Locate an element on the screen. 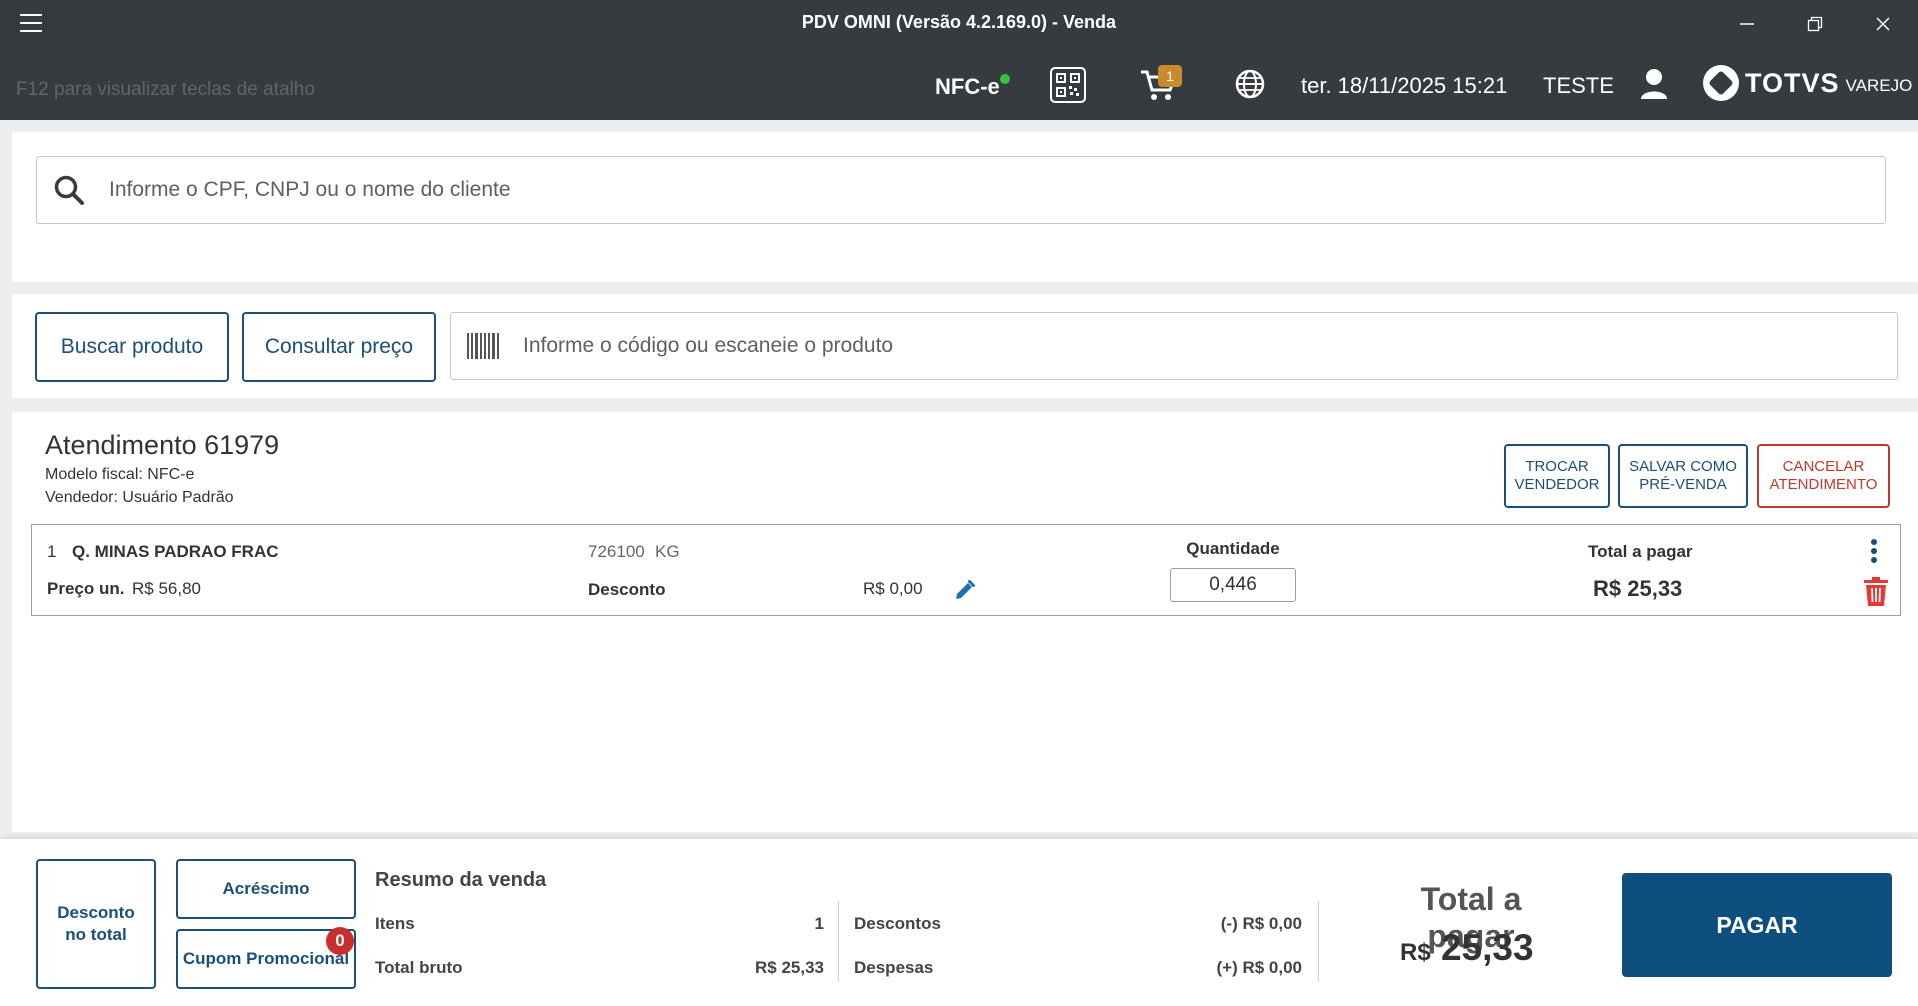 This screenshot has width=1918, height=1006. globe-icon is located at coordinates (1250, 84).